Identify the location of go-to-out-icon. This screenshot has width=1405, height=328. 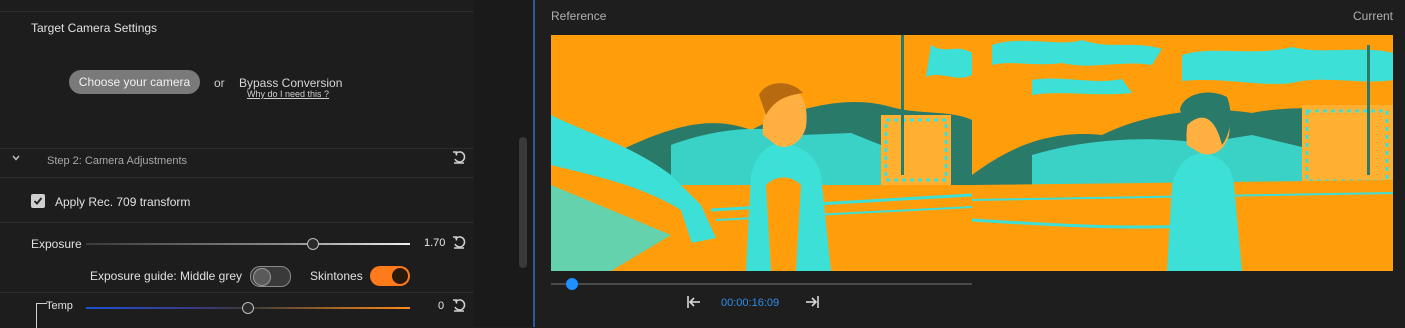
(812, 302).